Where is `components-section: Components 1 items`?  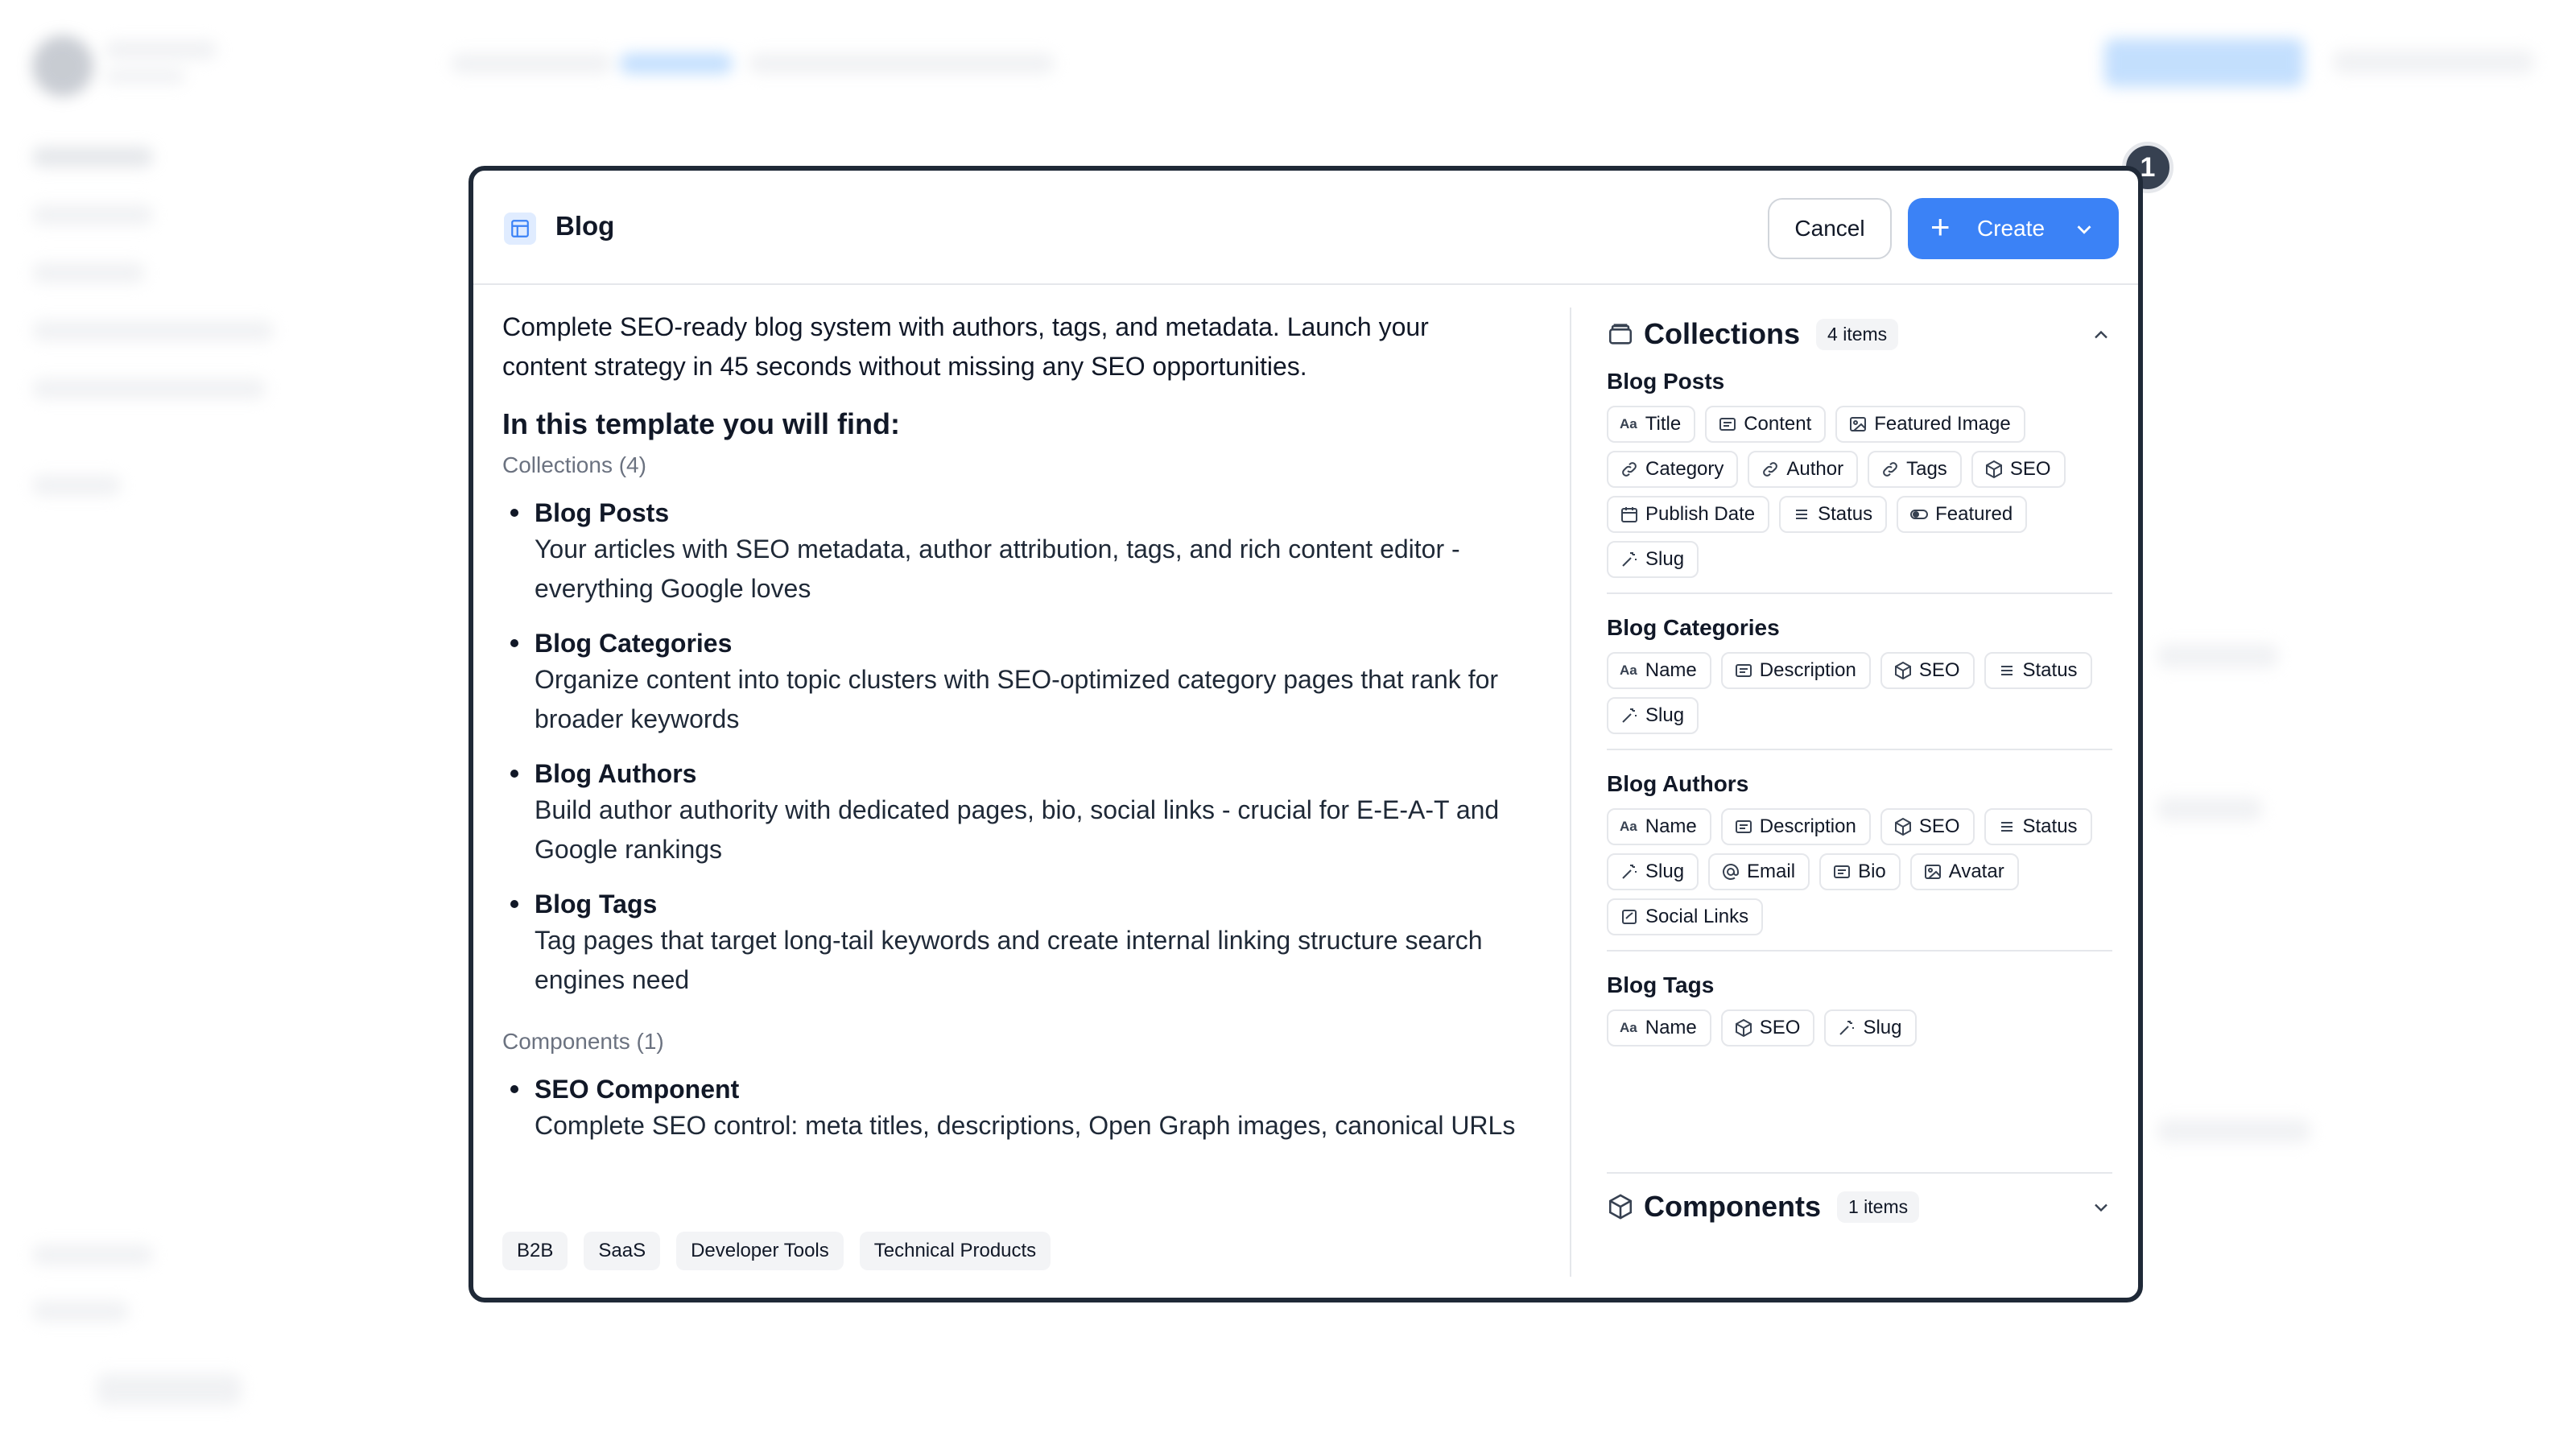 components-section: Components 1 items is located at coordinates (1859, 1202).